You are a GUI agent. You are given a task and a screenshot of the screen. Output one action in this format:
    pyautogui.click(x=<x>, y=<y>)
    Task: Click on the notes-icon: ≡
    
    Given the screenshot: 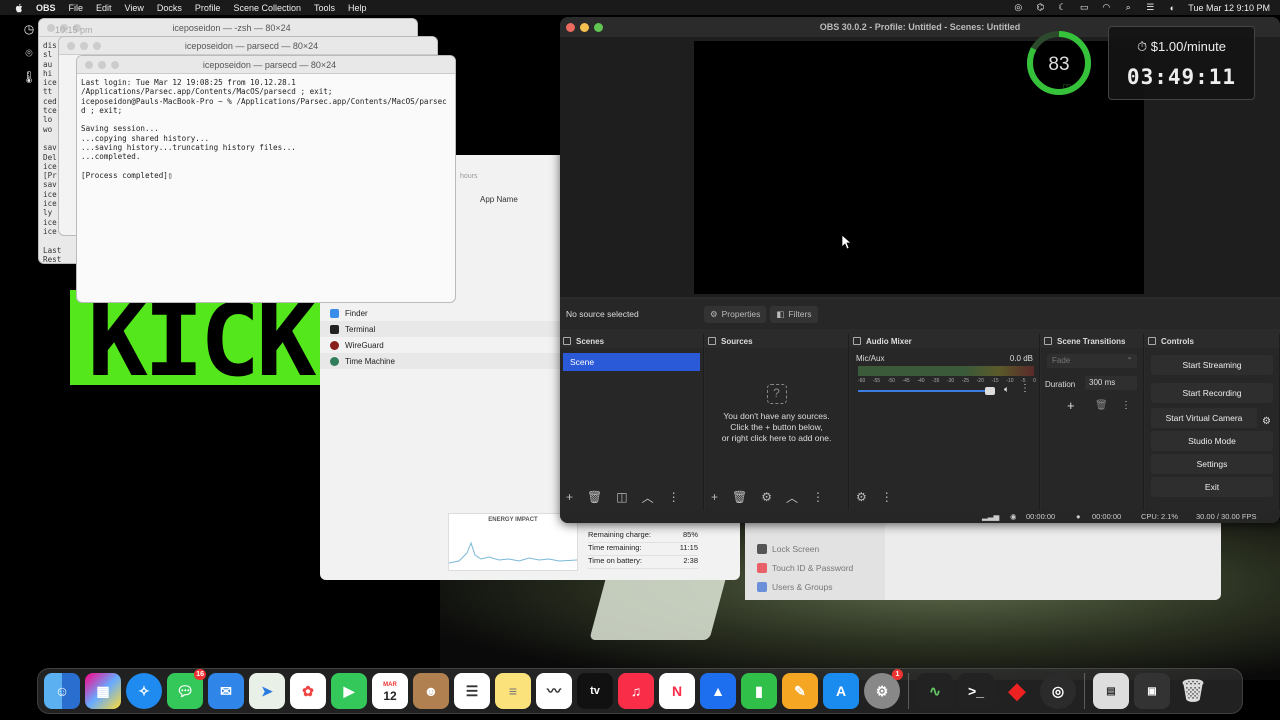 What is the action you would take?
    pyautogui.click(x=513, y=691)
    